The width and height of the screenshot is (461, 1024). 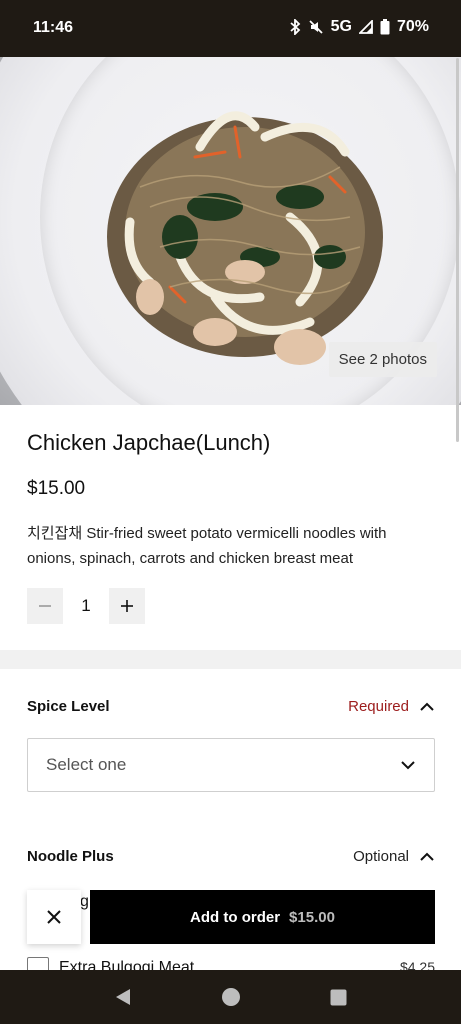 I want to click on plus-icon, so click(x=127, y=606).